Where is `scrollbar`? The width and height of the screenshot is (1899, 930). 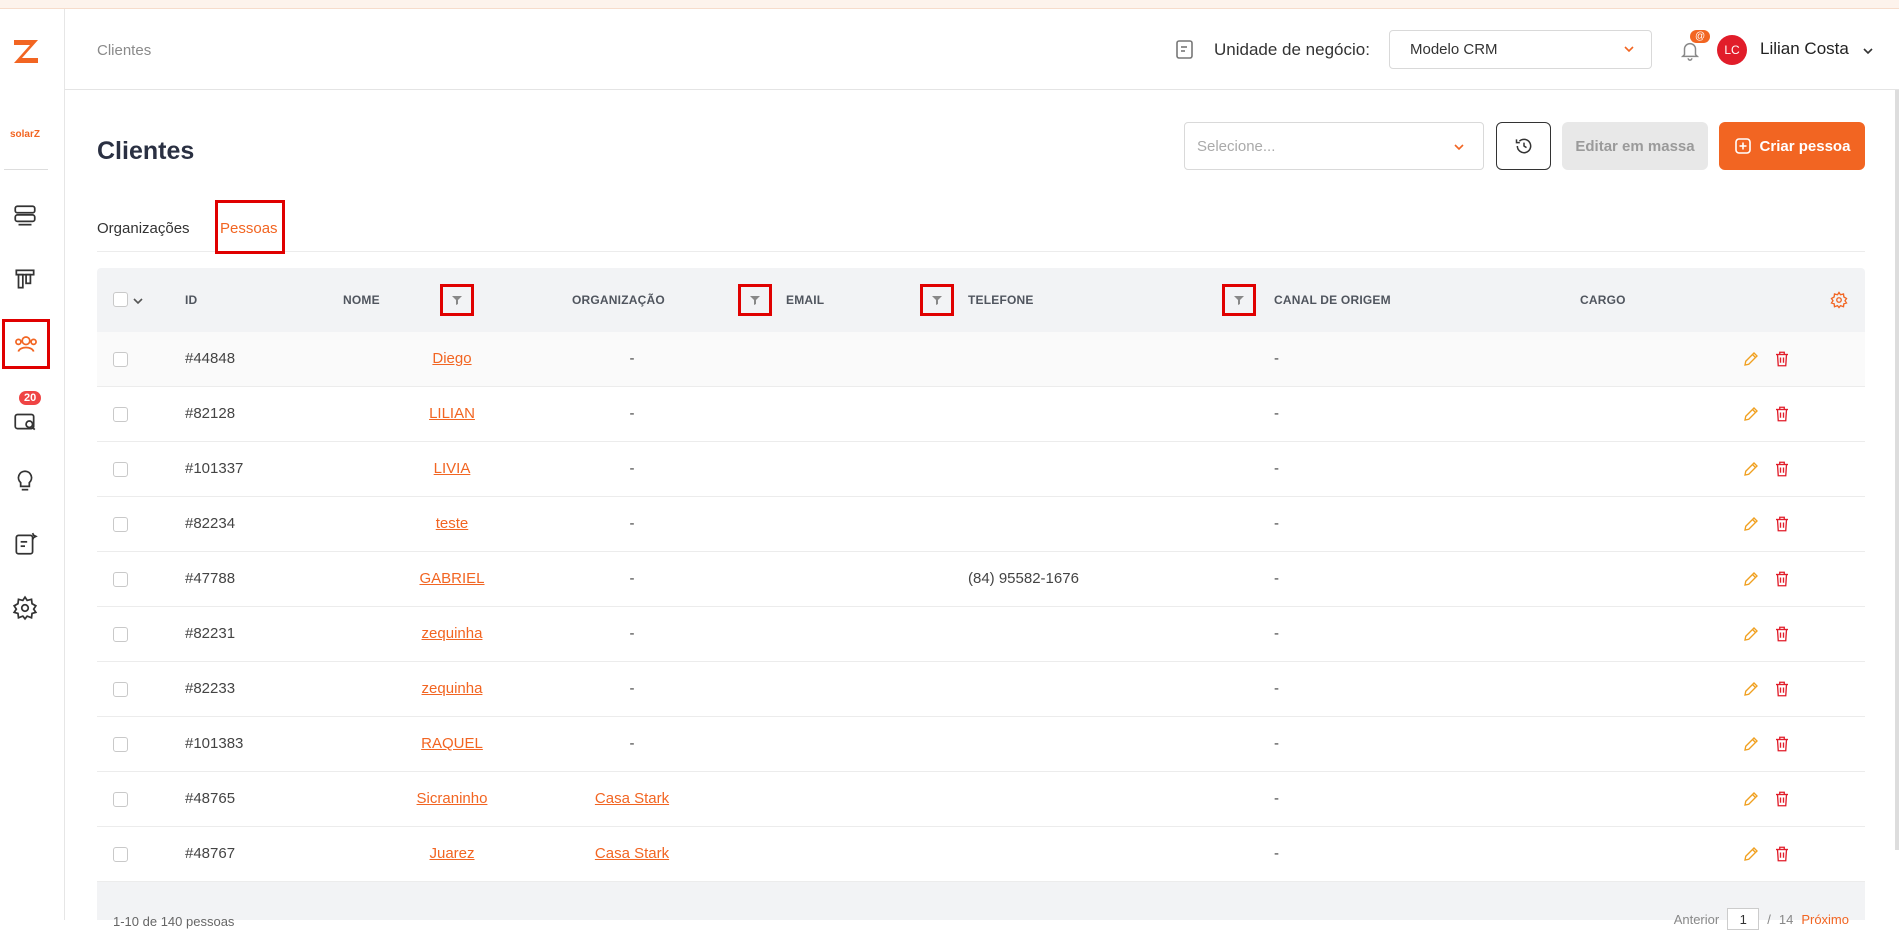 scrollbar is located at coordinates (1897, 470).